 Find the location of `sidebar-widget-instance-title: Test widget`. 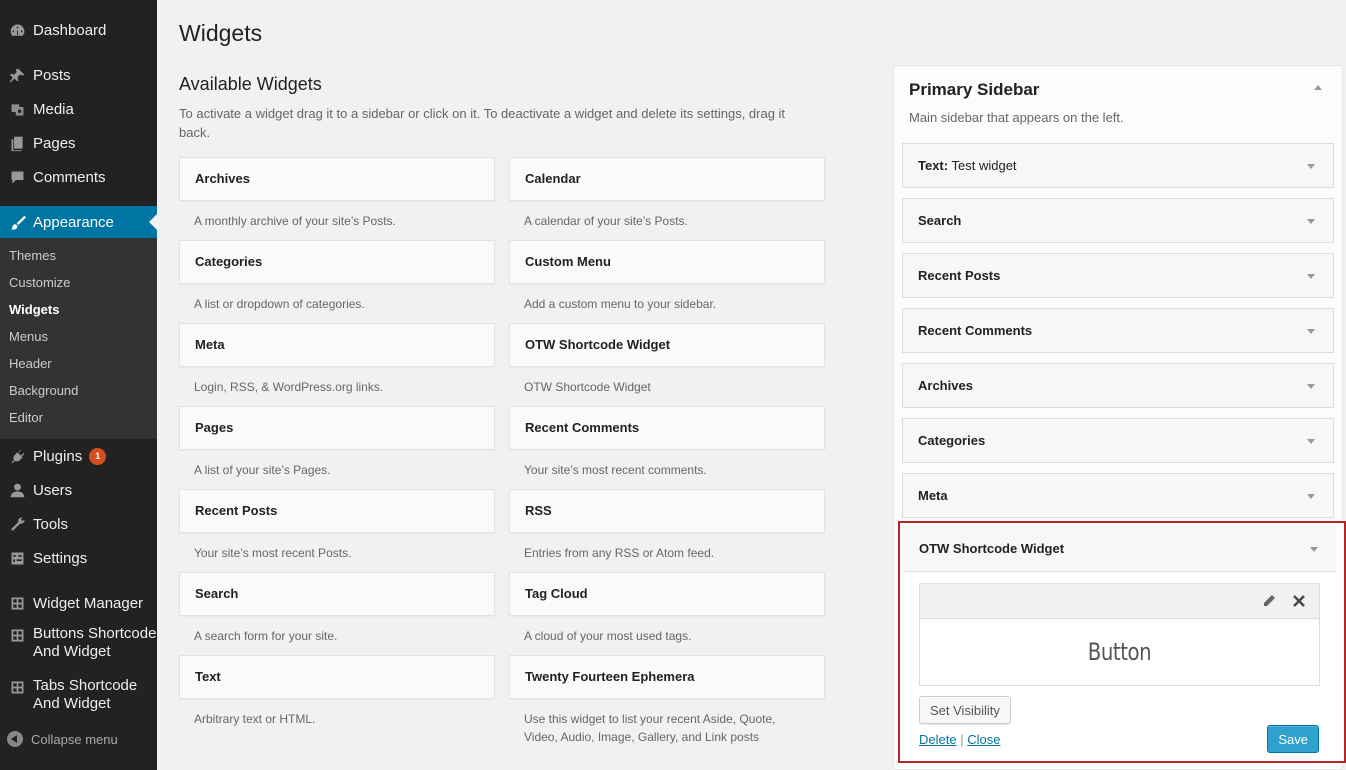

sidebar-widget-instance-title: Test widget is located at coordinates (984, 165).